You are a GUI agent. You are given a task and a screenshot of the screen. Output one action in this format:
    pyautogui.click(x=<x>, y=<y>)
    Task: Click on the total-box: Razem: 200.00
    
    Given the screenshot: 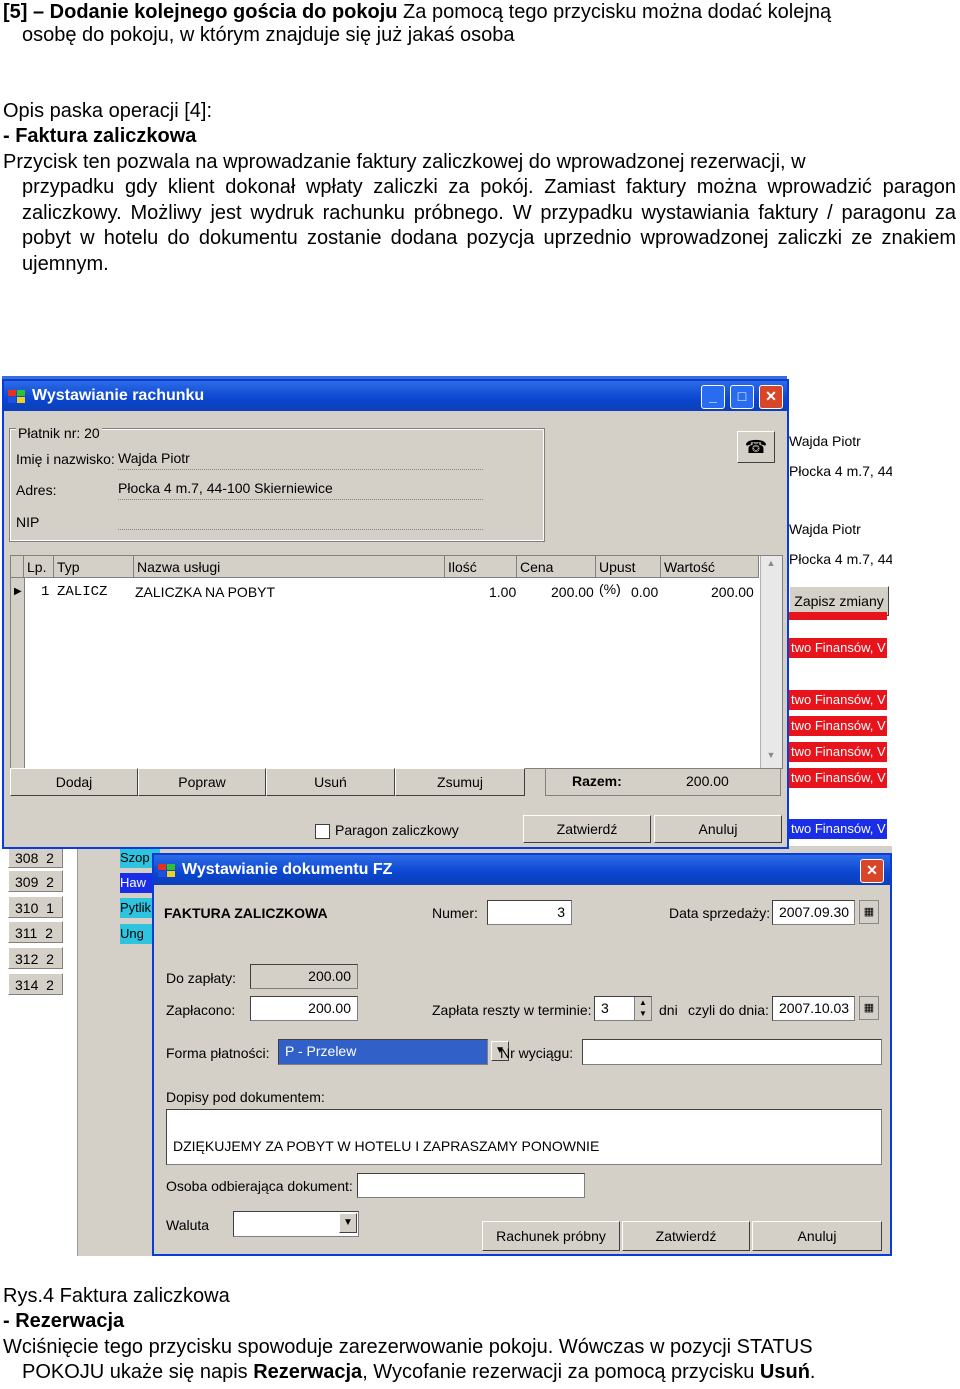 What is the action you would take?
    pyautogui.click(x=663, y=782)
    